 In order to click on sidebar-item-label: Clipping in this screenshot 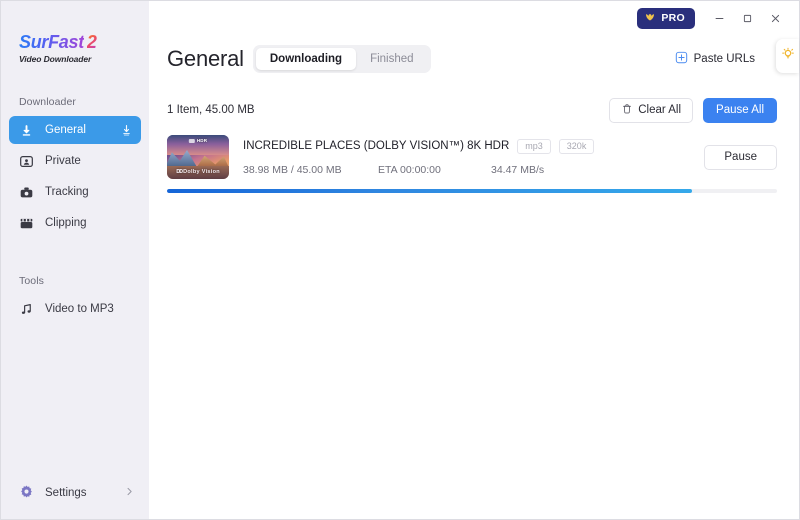, I will do `click(66, 223)`.